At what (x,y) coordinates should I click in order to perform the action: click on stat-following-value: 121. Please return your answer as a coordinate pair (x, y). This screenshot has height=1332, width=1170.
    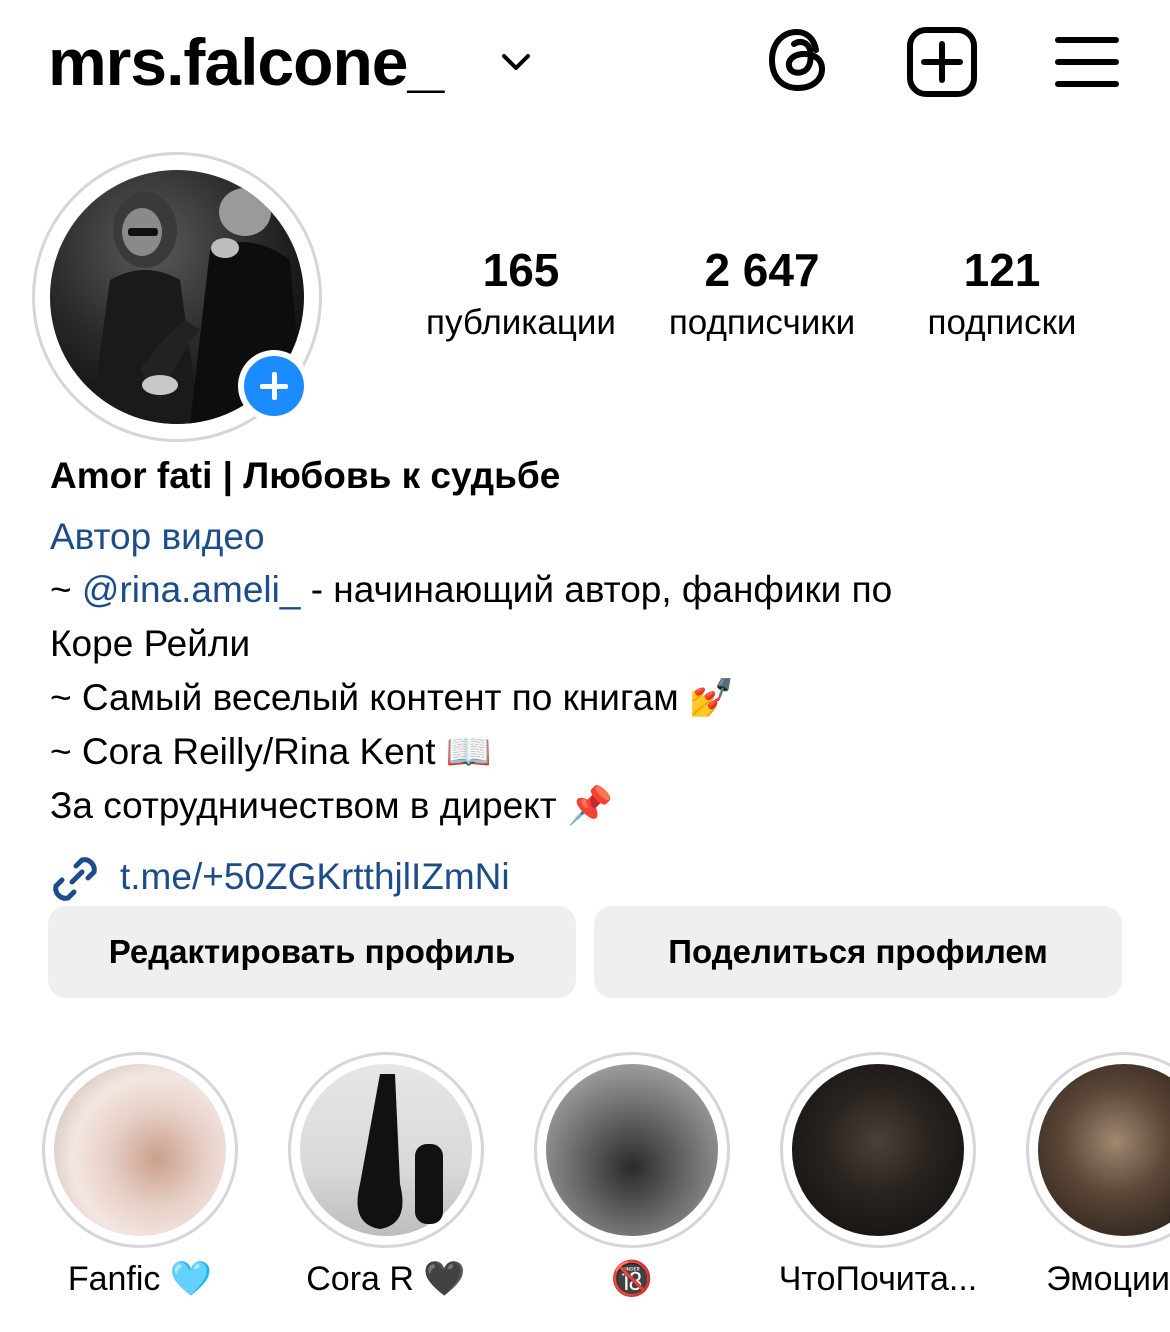
    Looking at the image, I should click on (1002, 270).